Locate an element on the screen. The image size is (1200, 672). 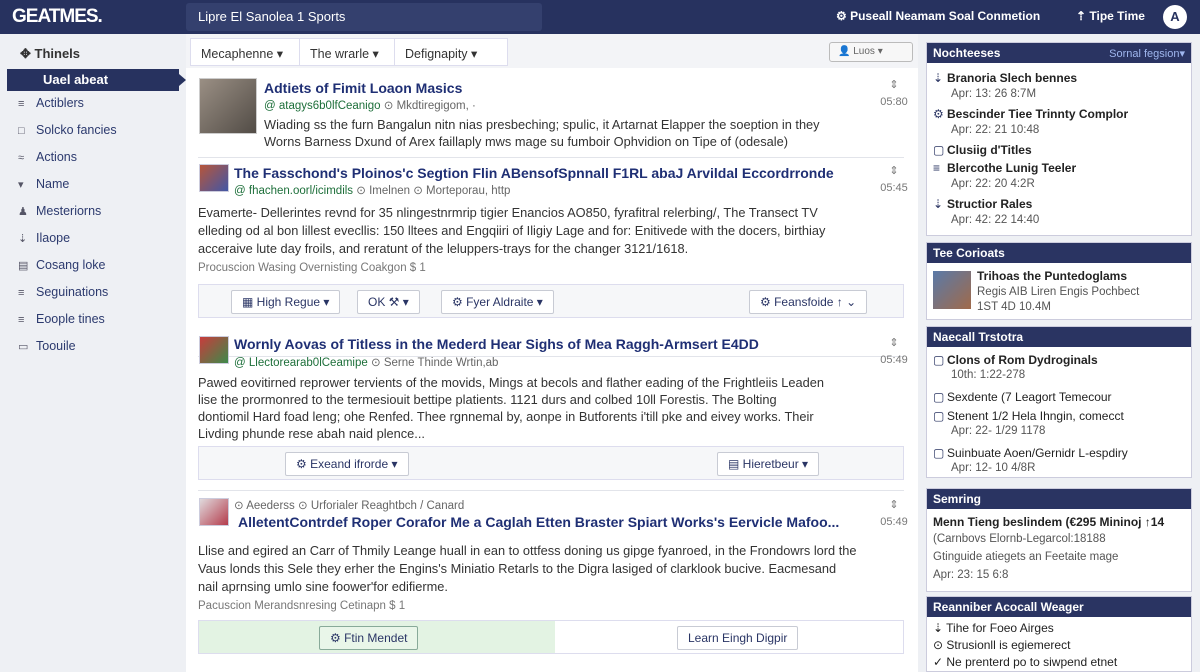
site-logo: GEATMES. is located at coordinates (57, 17).